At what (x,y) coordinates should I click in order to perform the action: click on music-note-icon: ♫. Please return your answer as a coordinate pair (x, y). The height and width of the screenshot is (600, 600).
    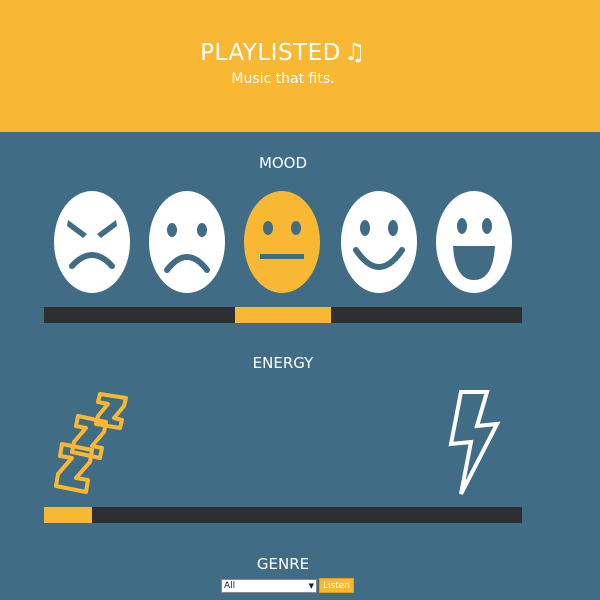
    Looking at the image, I should click on (354, 52).